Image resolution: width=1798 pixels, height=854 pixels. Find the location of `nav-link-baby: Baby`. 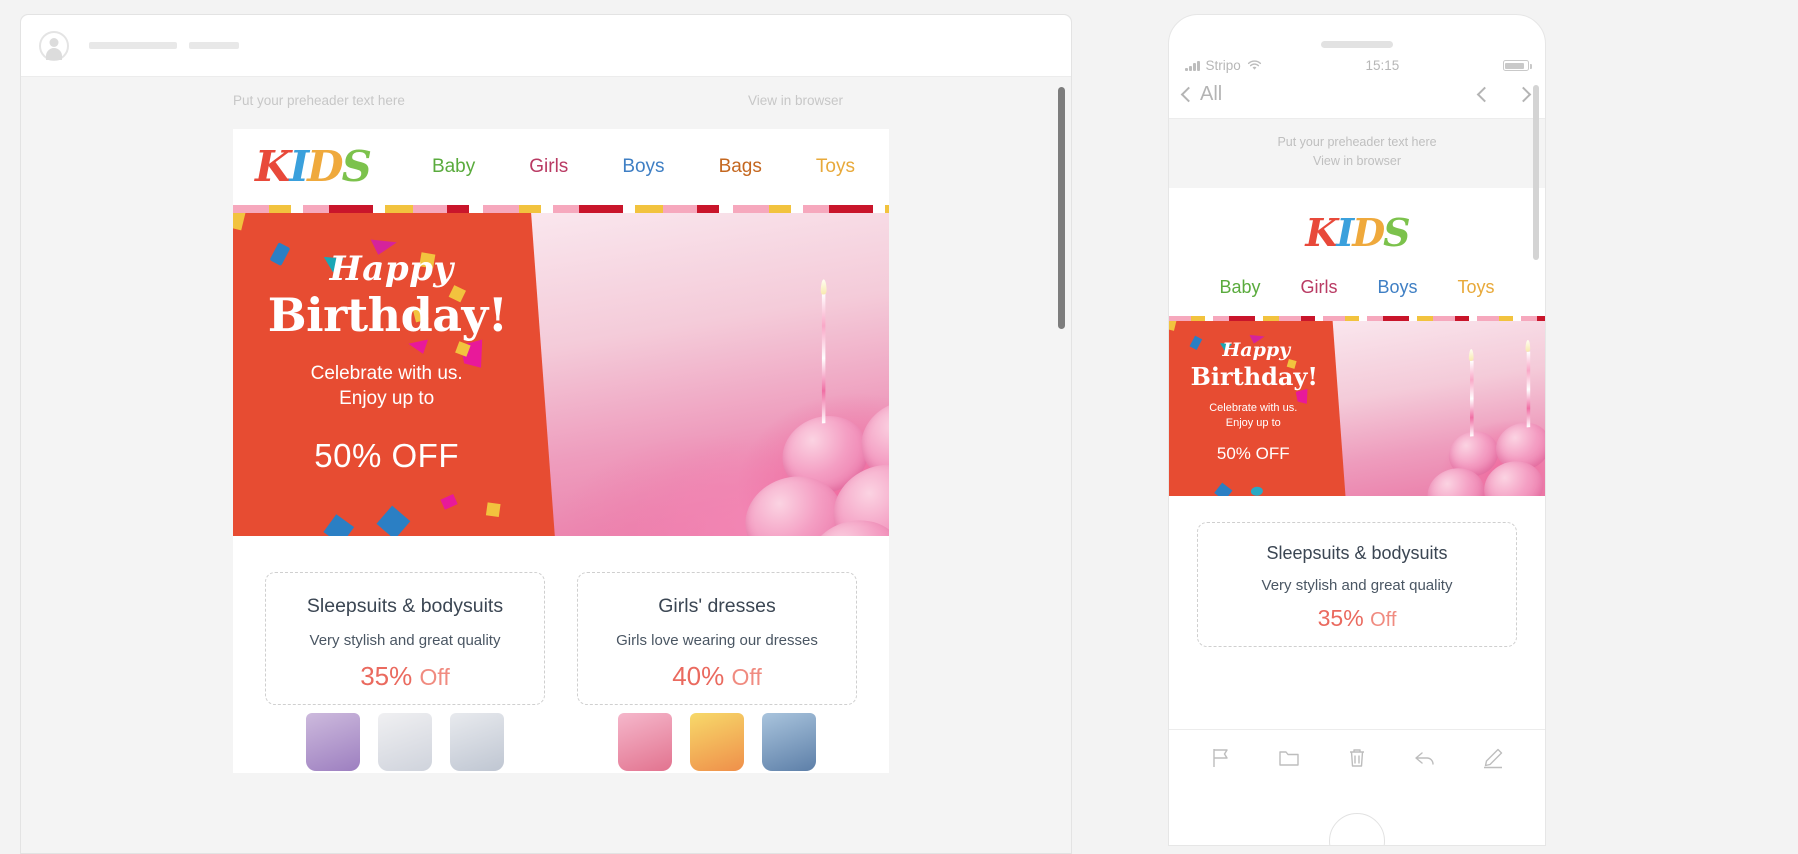

nav-link-baby: Baby is located at coordinates (453, 167).